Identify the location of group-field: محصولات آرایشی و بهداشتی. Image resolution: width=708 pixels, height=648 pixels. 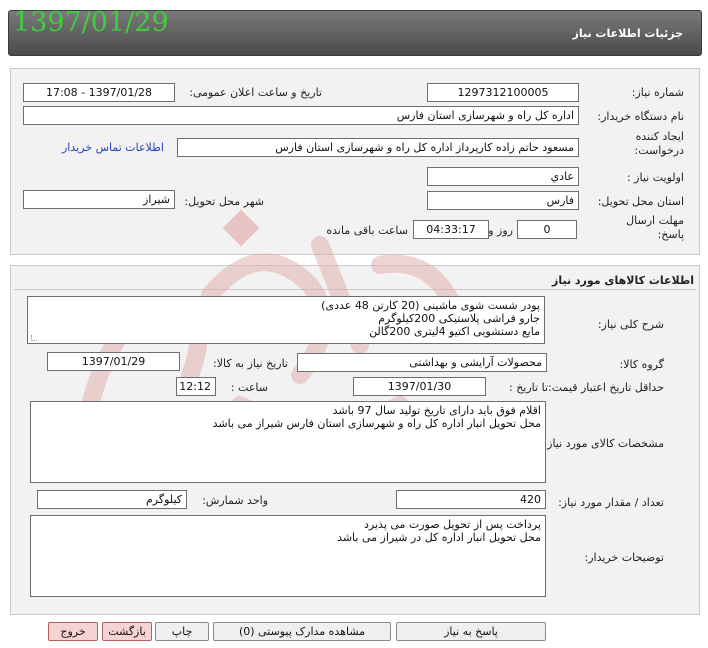
(422, 362).